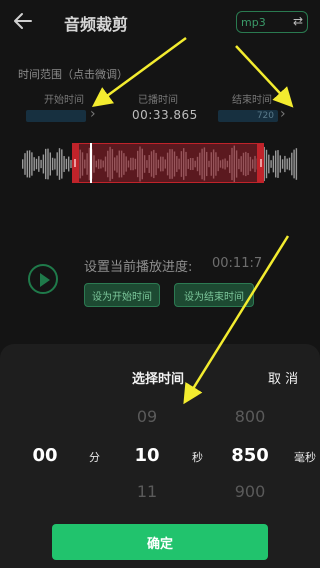  Describe the element at coordinates (75, 162) in the screenshot. I see `left-handle-icon: ‖` at that location.